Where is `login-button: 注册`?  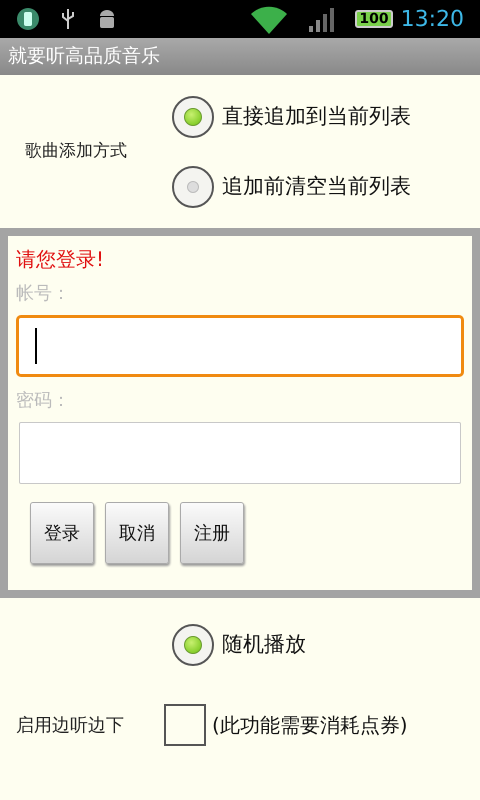
login-button: 注册 is located at coordinates (212, 533).